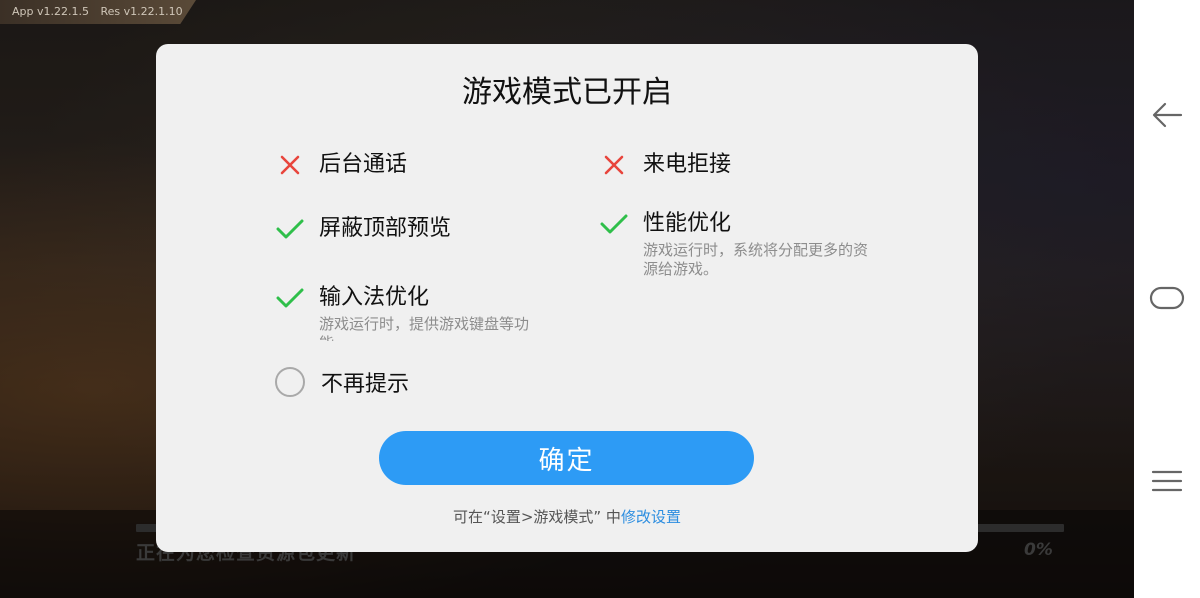 This screenshot has height=598, width=1200. I want to click on dont-remind-radio, so click(290, 382).